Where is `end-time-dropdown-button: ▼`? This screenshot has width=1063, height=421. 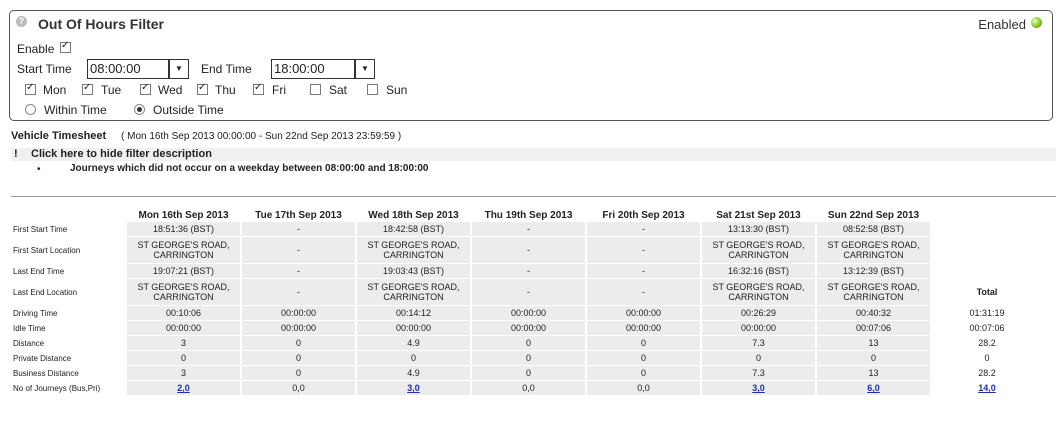 end-time-dropdown-button: ▼ is located at coordinates (365, 69).